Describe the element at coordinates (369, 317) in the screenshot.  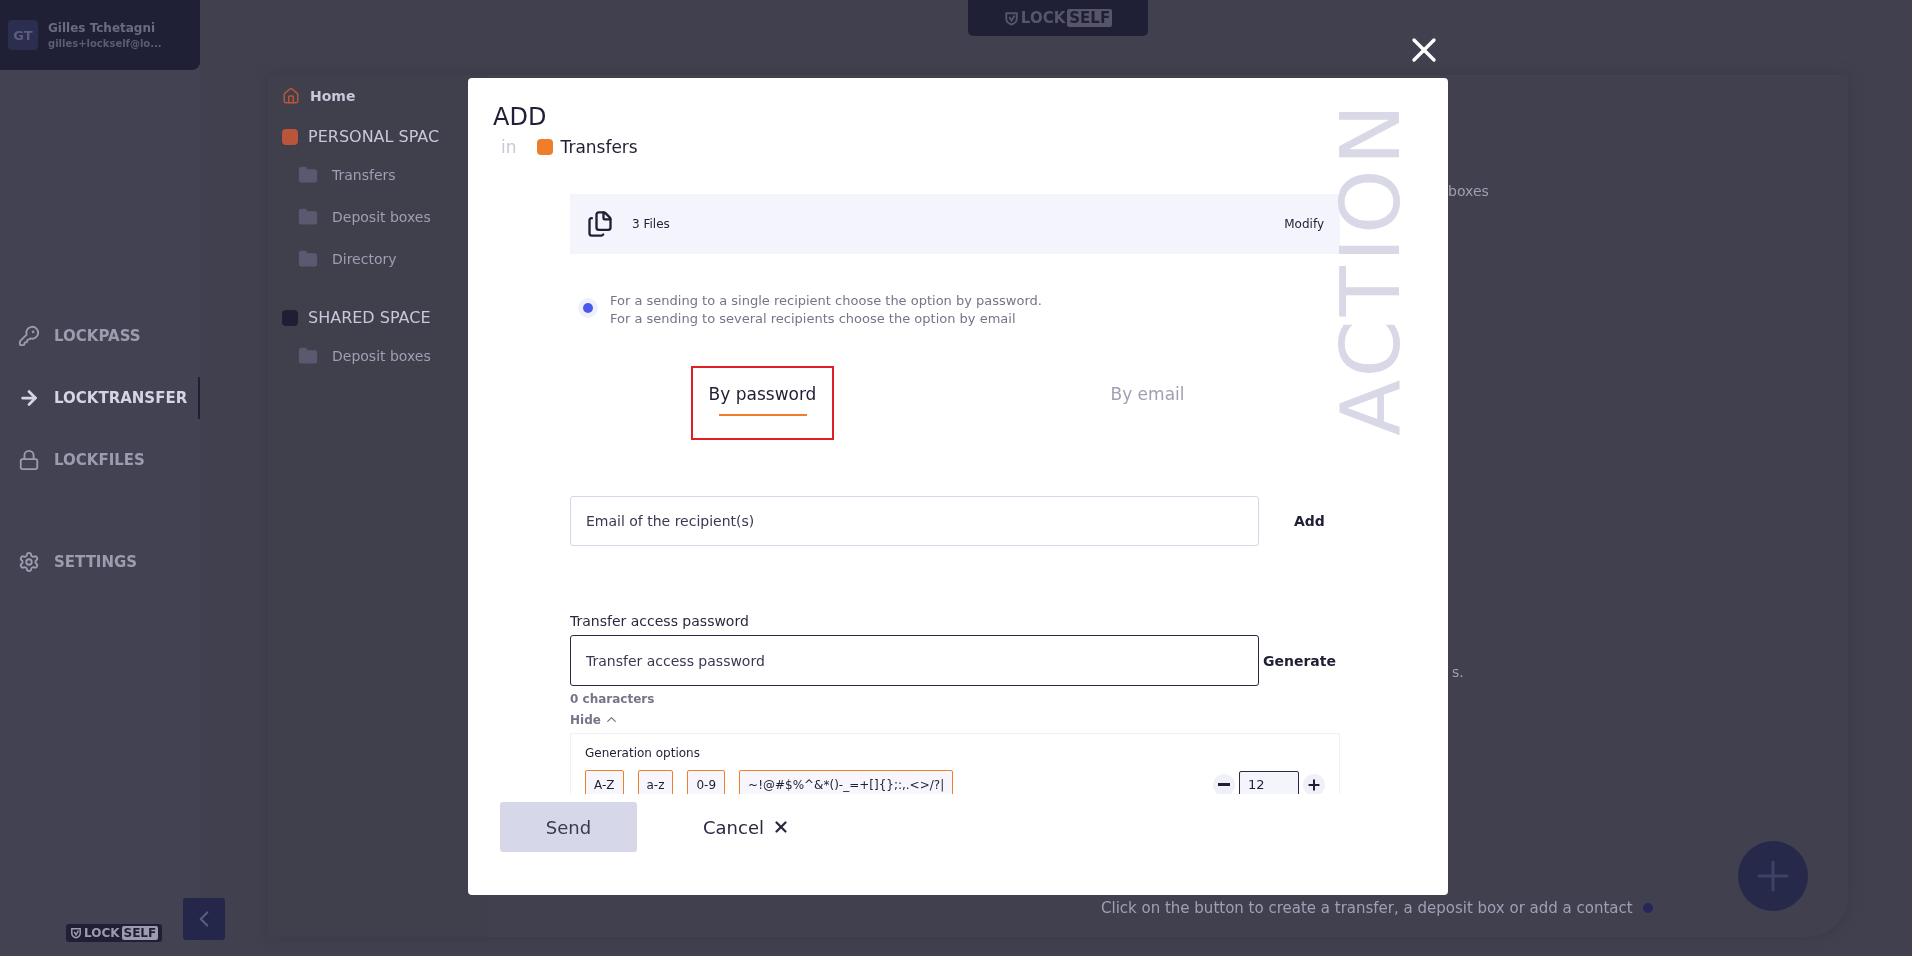
I see `section-title: SHARED SPACE` at that location.